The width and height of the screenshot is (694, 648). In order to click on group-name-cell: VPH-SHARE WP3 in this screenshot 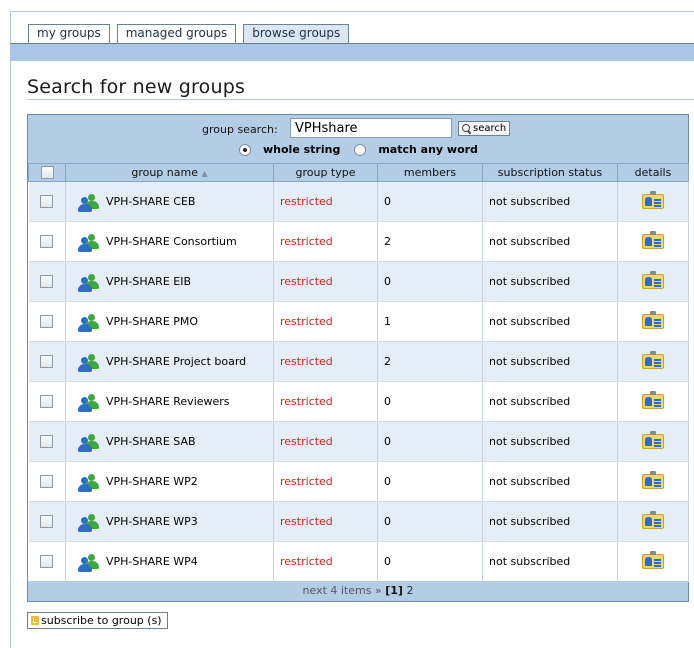, I will do `click(169, 521)`.